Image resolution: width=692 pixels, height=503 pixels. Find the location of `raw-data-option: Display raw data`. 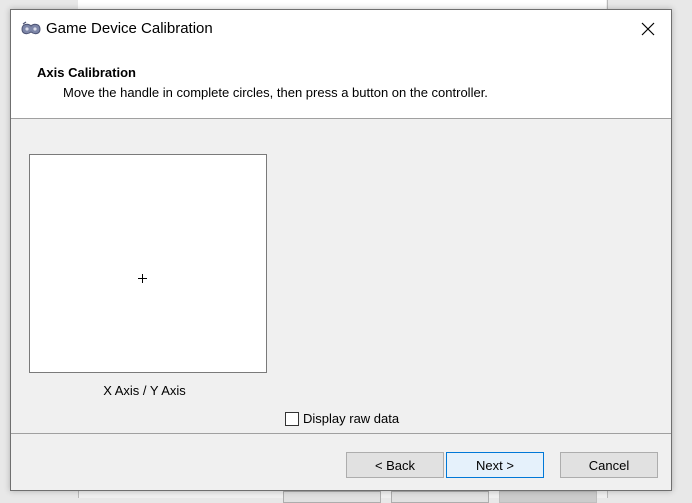

raw-data-option: Display raw data is located at coordinates (342, 418).